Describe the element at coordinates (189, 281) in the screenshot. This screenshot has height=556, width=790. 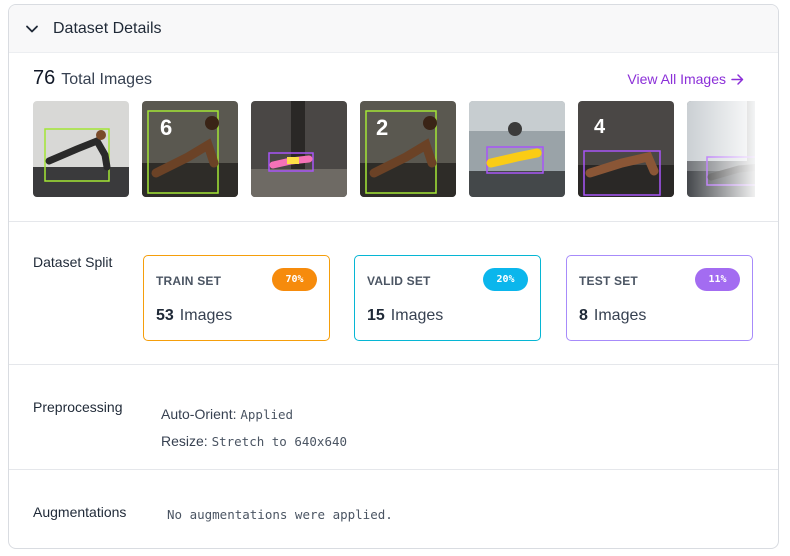
I see `train-set-title: TRAIN SET` at that location.